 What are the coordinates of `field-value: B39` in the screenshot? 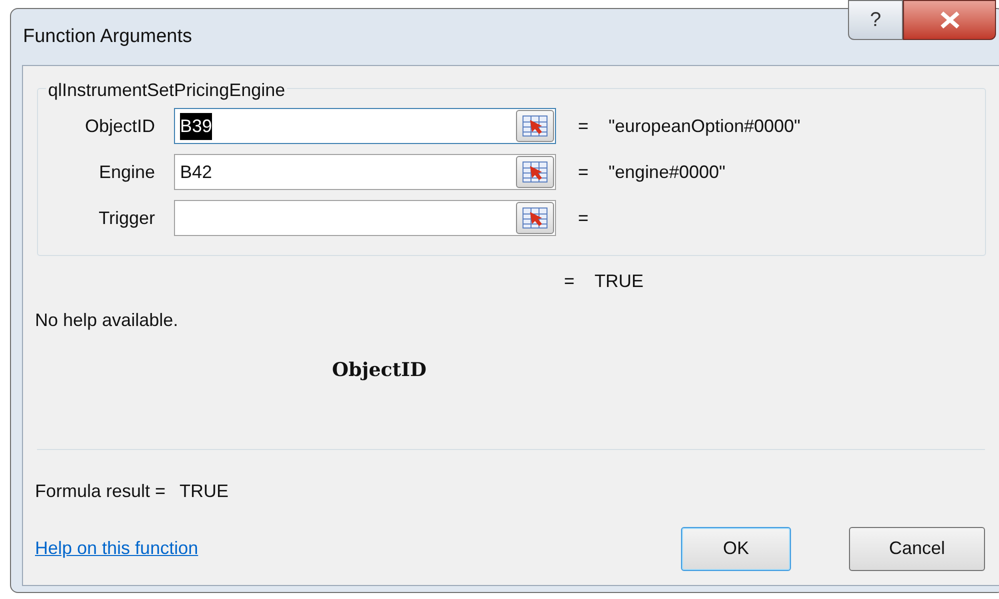 It's located at (196, 126).